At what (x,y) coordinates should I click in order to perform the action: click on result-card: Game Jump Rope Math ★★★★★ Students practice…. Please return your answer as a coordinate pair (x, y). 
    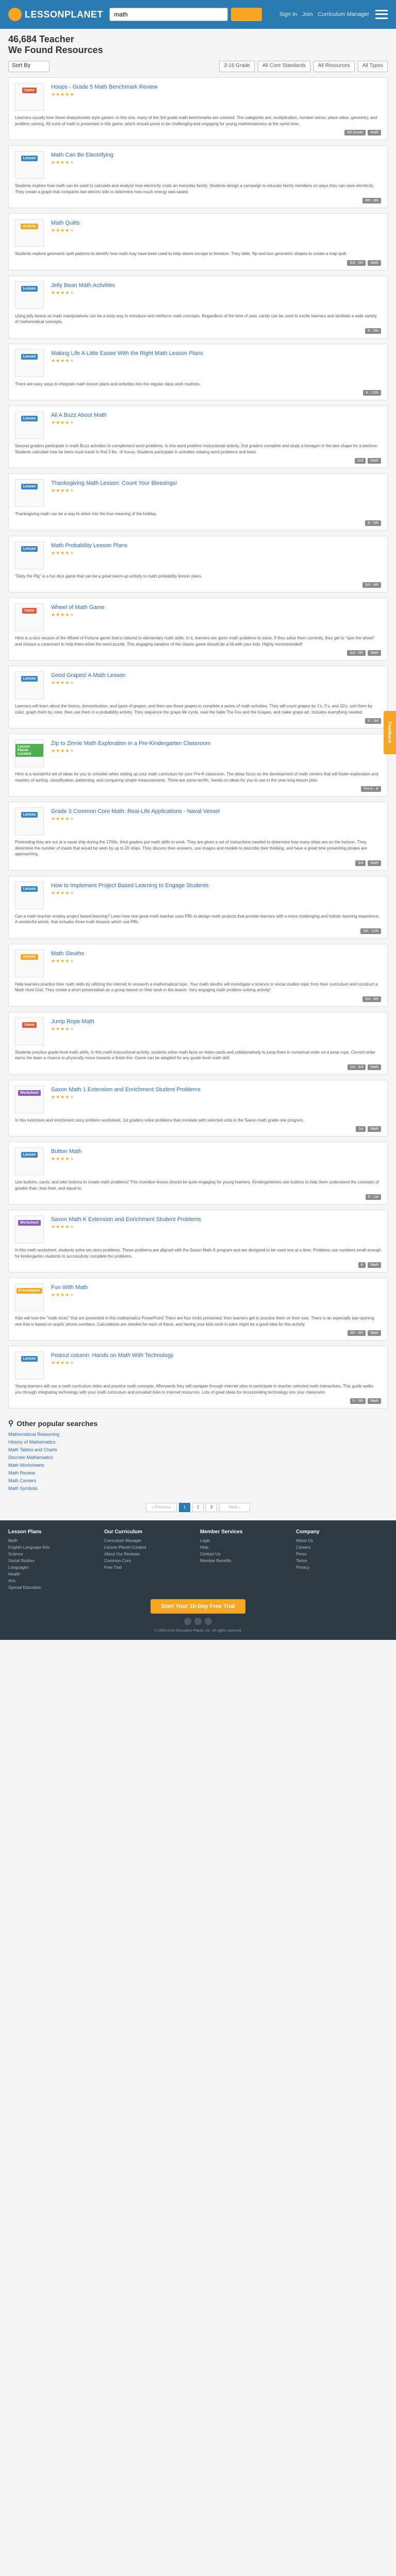
    Looking at the image, I should click on (198, 1043).